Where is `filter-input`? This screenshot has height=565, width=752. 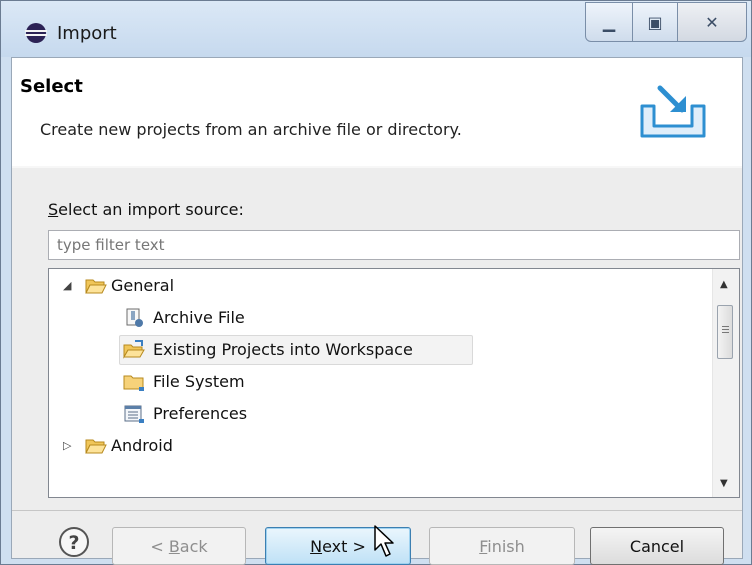 filter-input is located at coordinates (394, 245).